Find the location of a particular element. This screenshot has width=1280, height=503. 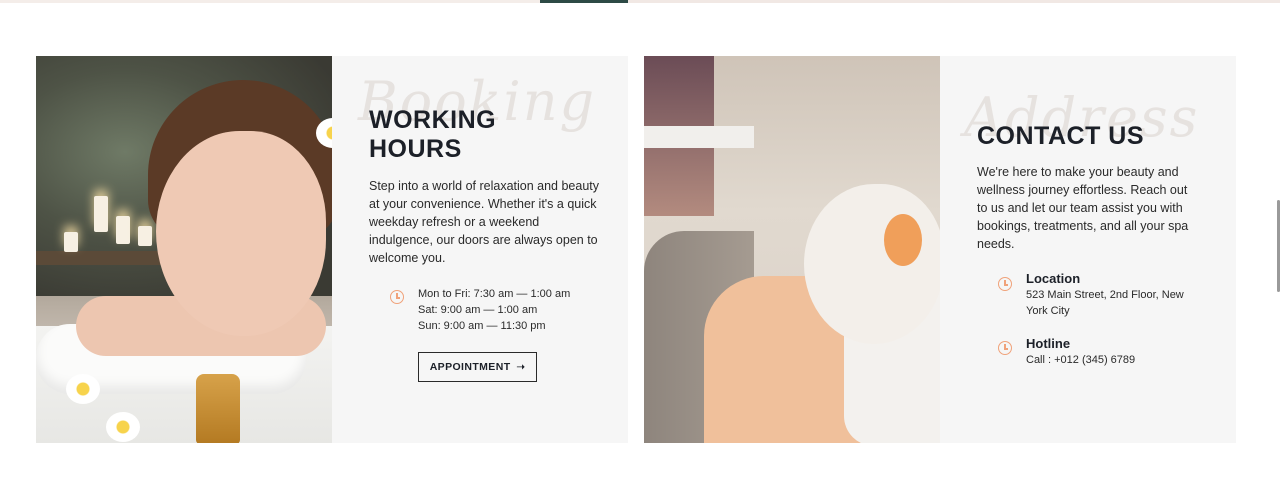

working-hours-title: WORKING HOURS is located at coordinates (433, 134).